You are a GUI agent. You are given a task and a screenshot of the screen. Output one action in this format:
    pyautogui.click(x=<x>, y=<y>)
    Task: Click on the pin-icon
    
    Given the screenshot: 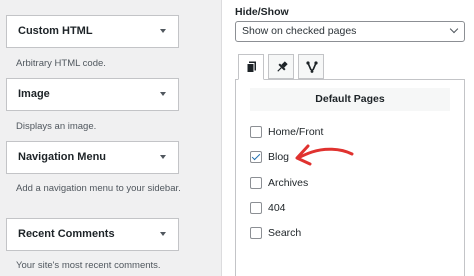 What is the action you would take?
    pyautogui.click(x=282, y=66)
    